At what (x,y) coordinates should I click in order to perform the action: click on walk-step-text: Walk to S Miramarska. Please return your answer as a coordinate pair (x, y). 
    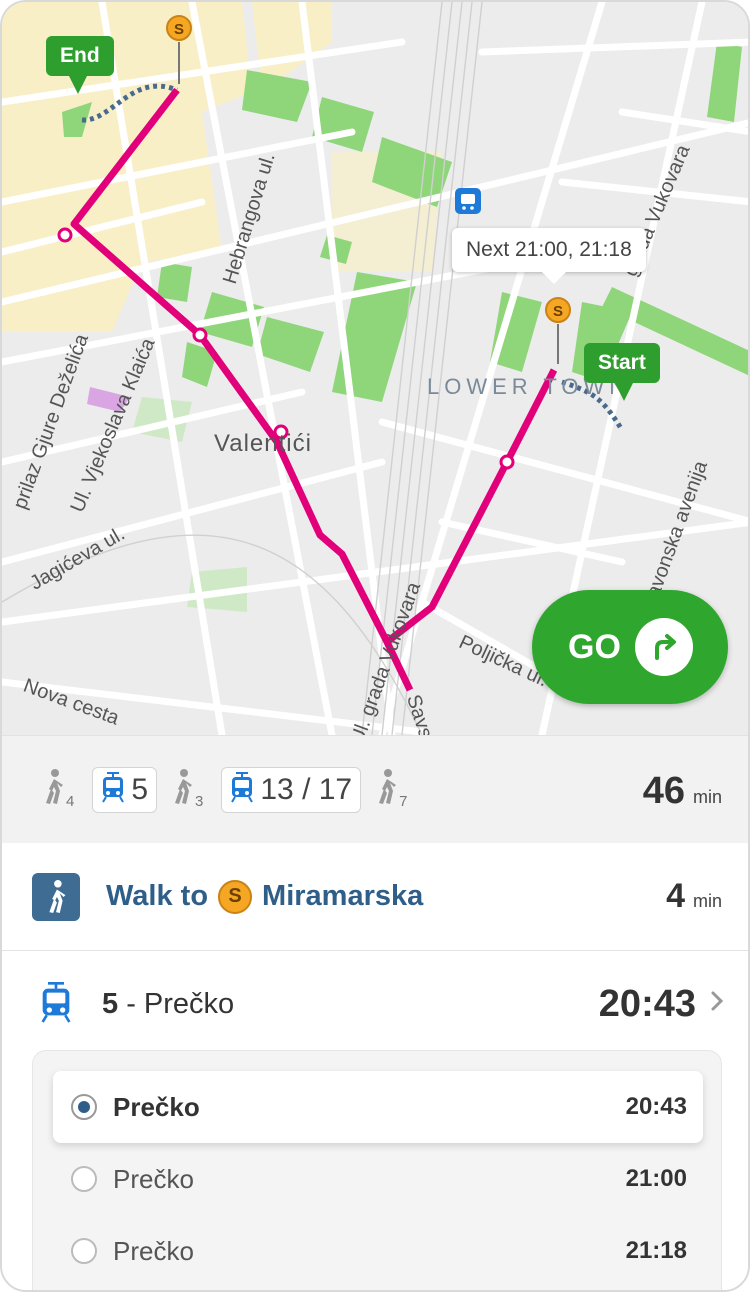
    Looking at the image, I should click on (265, 896).